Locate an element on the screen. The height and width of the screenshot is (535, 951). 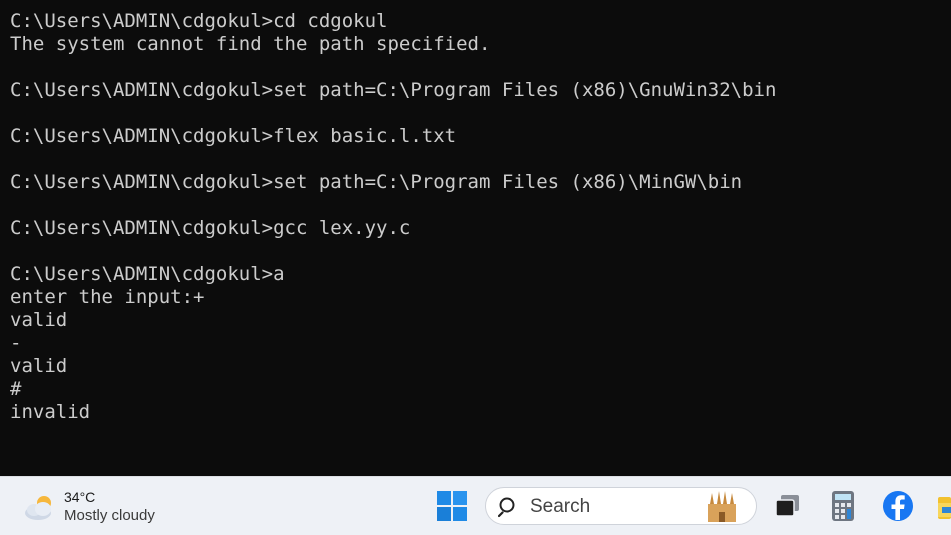
landmark-highlight-icon is located at coordinates (722, 507).